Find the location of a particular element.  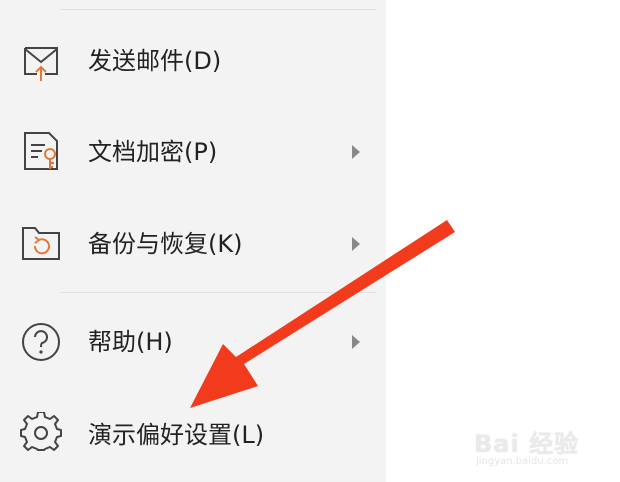

menu-item-document-encrypt: 文档加密(P) is located at coordinates (193, 152).